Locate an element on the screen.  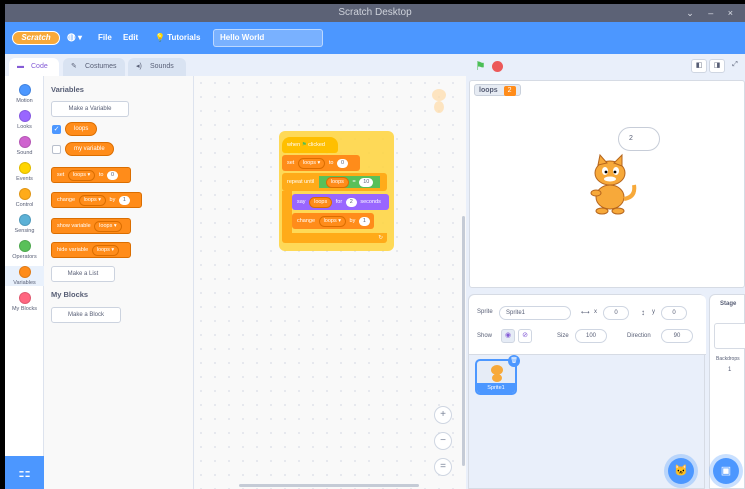
category-looks: Looks is located at coordinates (24, 120).